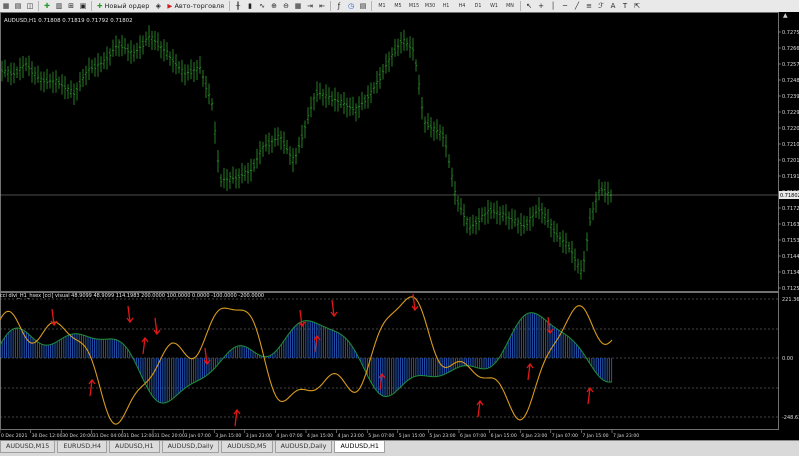 The image size is (799, 456). I want to click on indicators-icon: ƒ, so click(339, 6).